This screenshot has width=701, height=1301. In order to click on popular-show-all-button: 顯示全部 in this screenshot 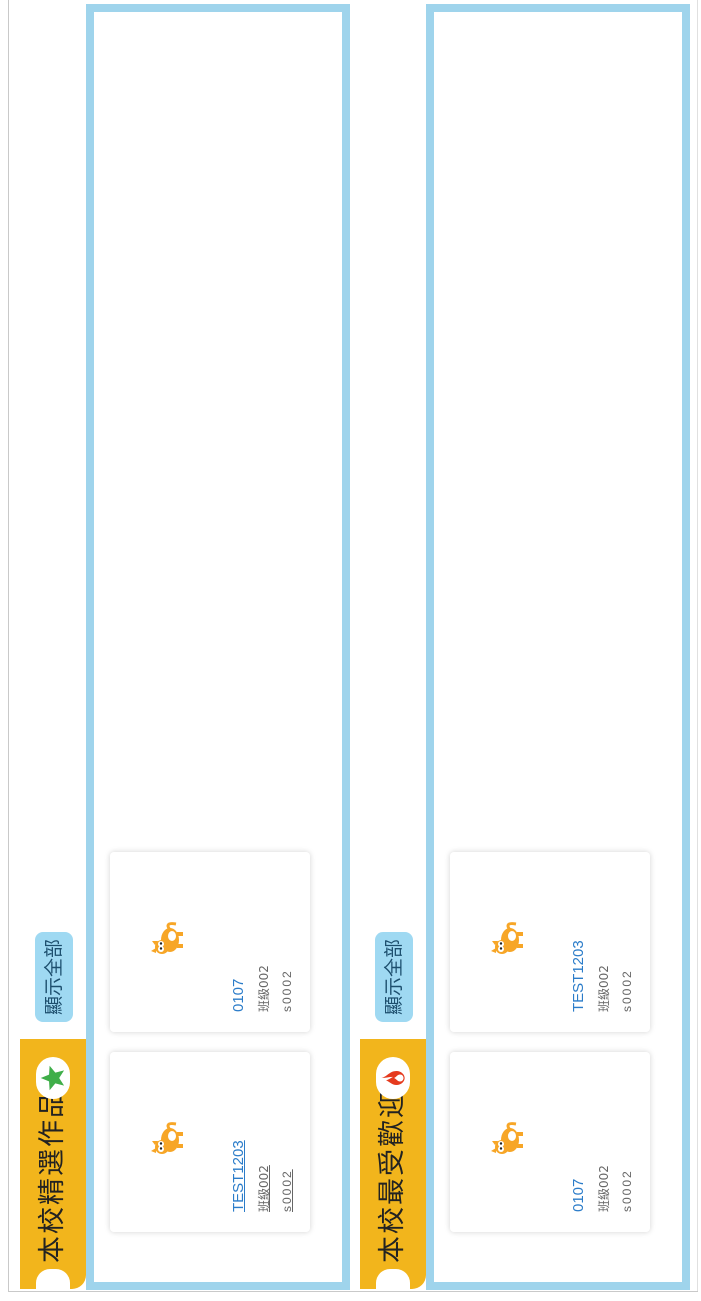, I will do `click(394, 977)`.